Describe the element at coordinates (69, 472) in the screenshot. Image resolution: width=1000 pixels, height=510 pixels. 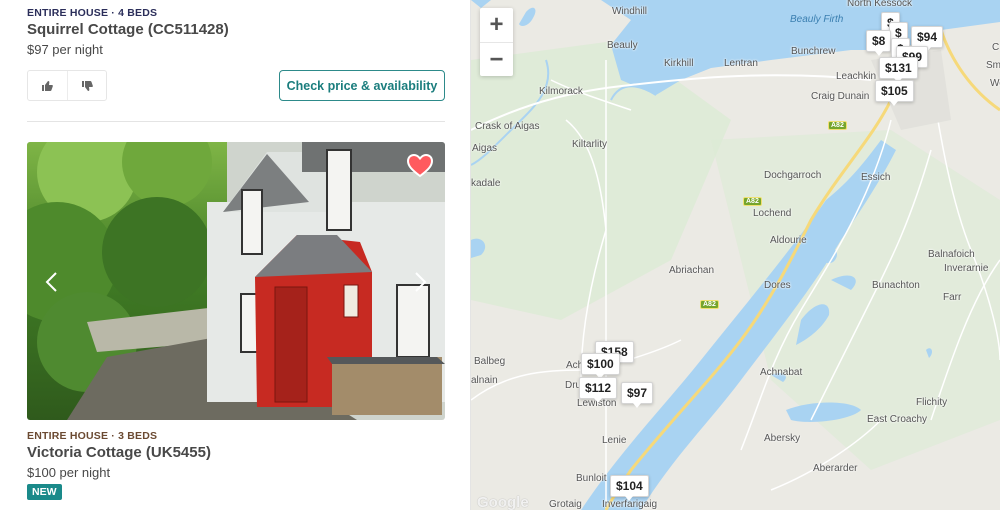
I see `listing-price: $100 per night` at that location.